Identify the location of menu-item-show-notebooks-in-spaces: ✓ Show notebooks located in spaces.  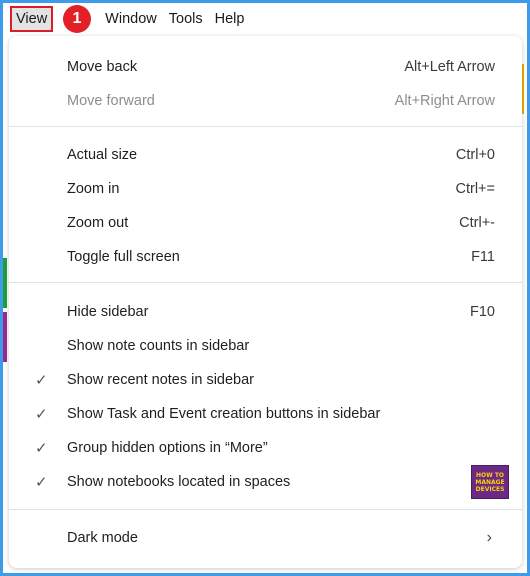
(265, 482).